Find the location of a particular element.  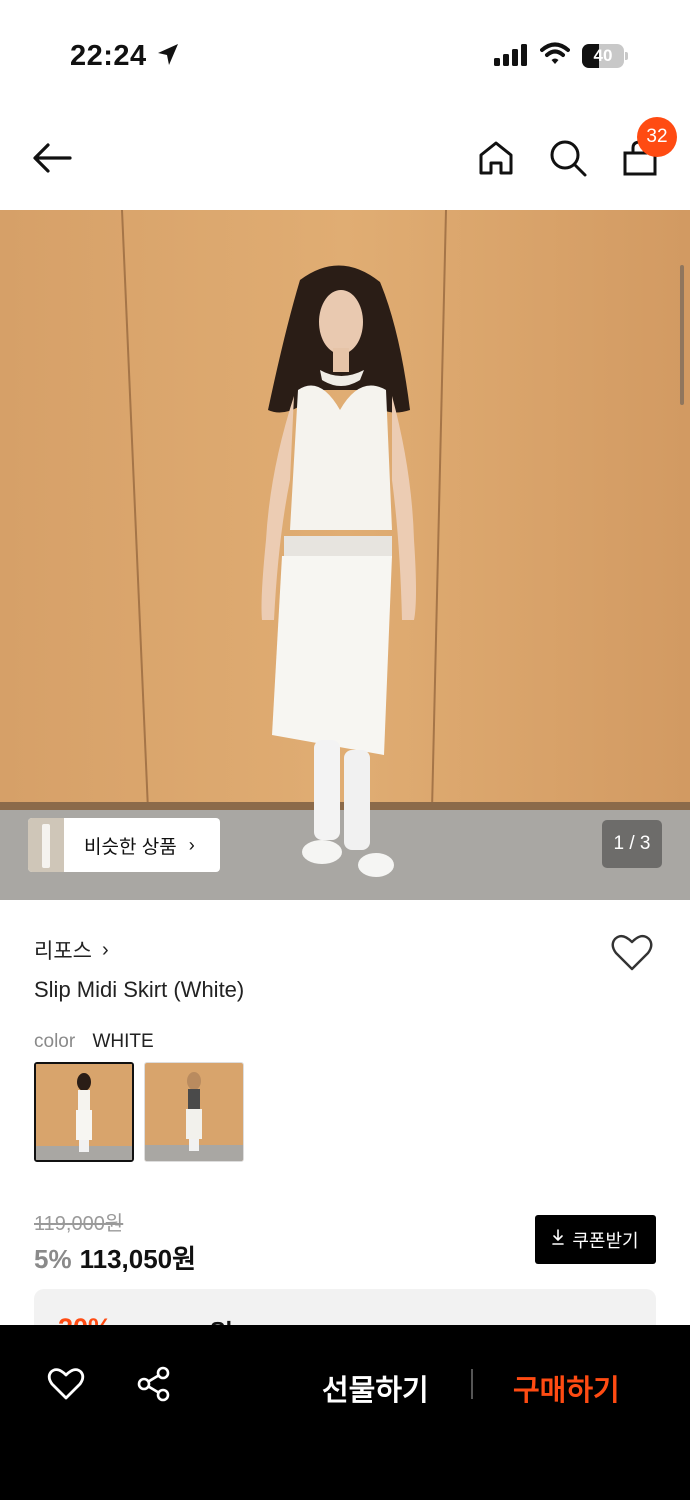

price-row: 5% 113,050원 is located at coordinates (115, 1257).